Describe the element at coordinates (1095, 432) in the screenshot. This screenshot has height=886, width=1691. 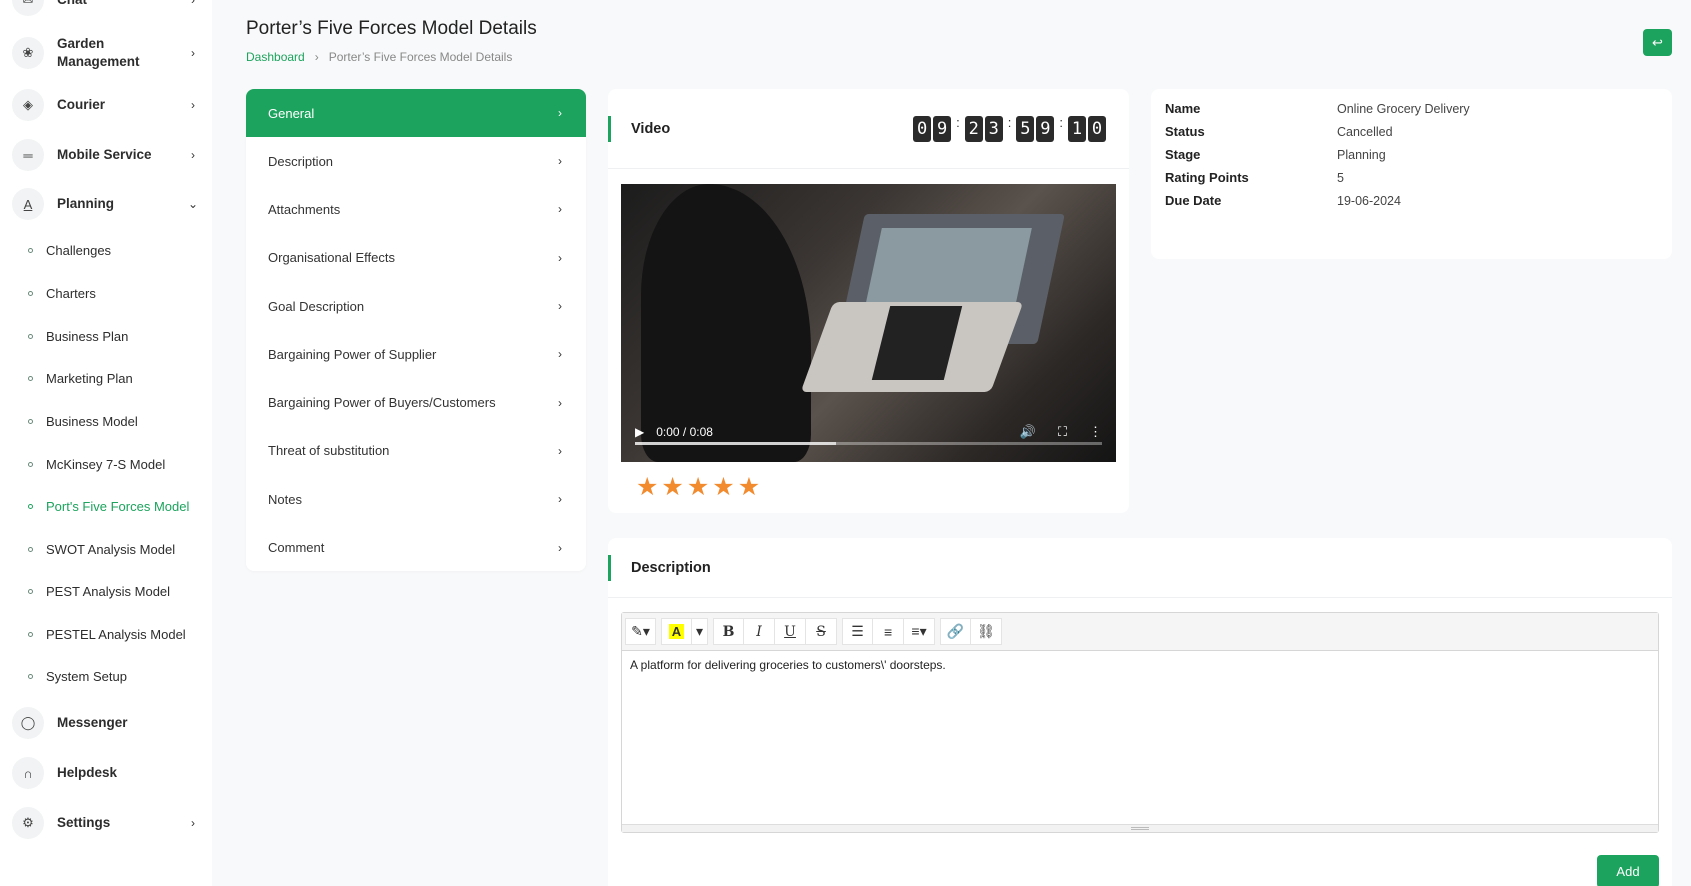
I see `more-options-icon: ⋮` at that location.